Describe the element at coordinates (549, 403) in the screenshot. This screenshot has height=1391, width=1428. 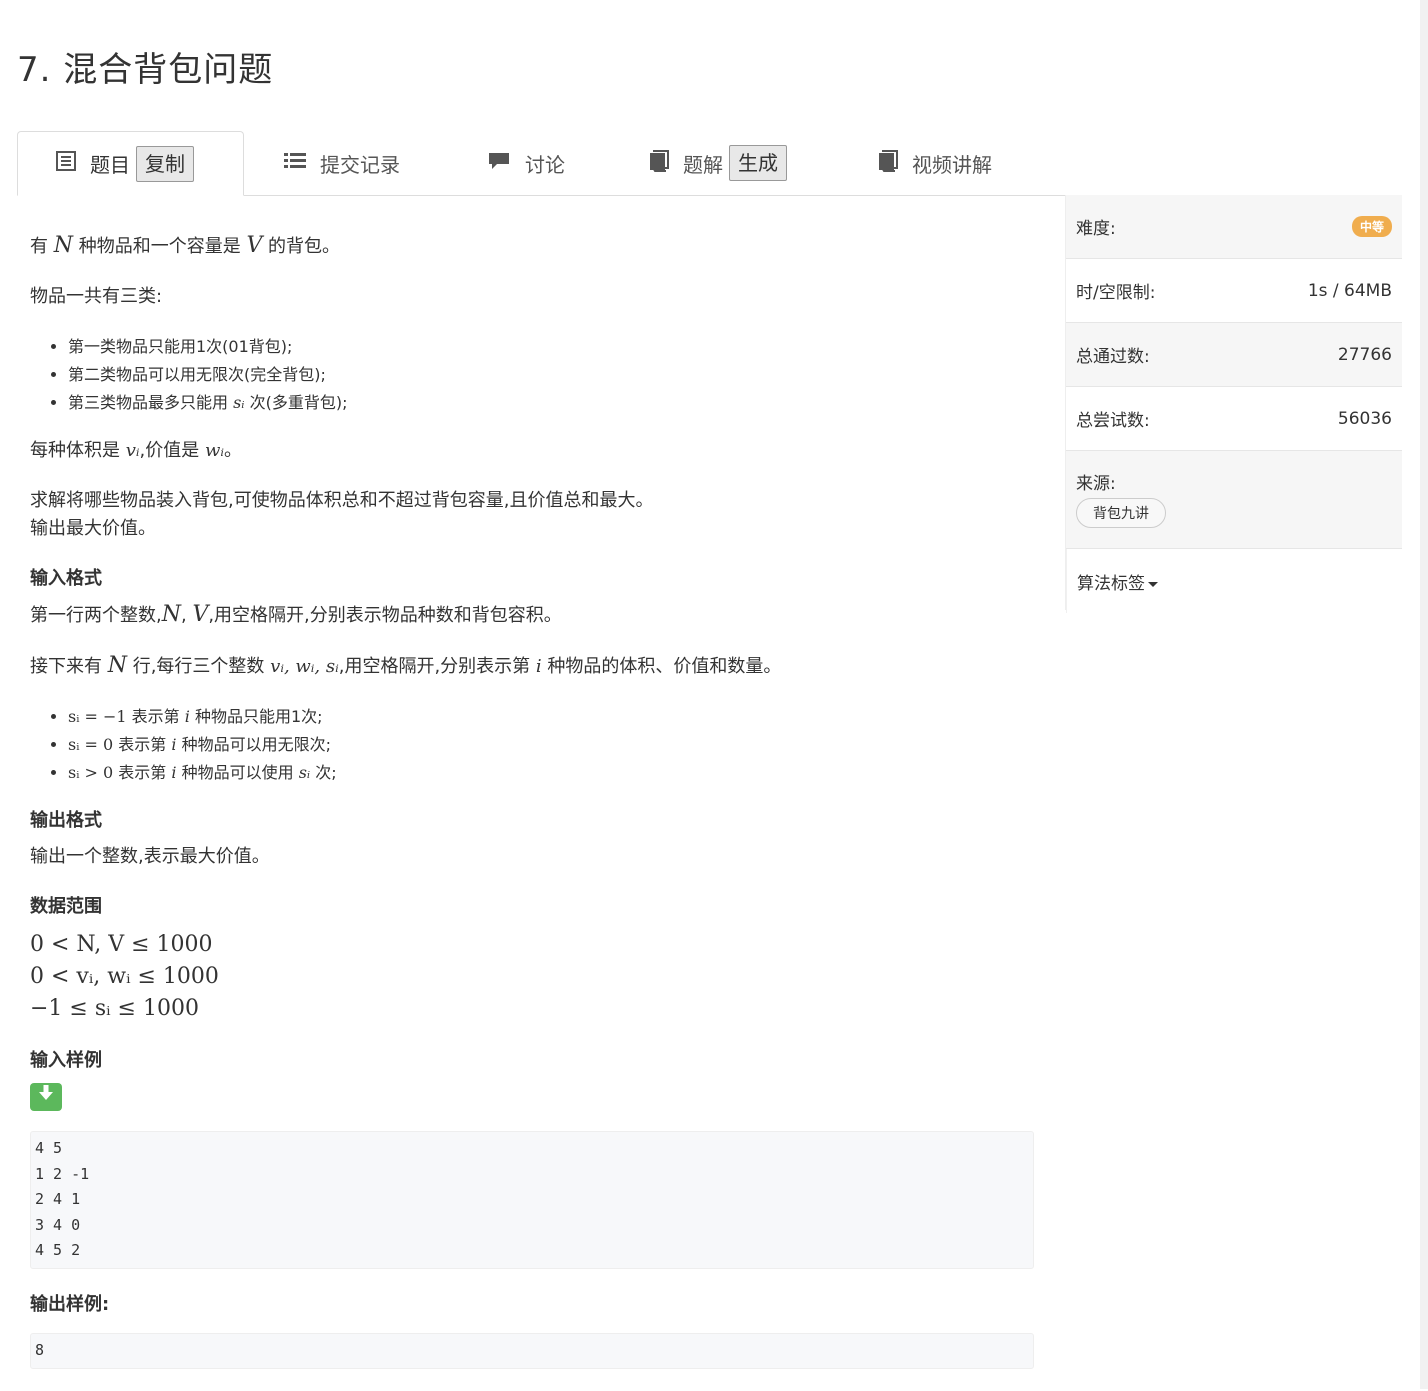
I see `list-item: 第三类物品最多只能用 sᵢ 次(多重背包);` at that location.